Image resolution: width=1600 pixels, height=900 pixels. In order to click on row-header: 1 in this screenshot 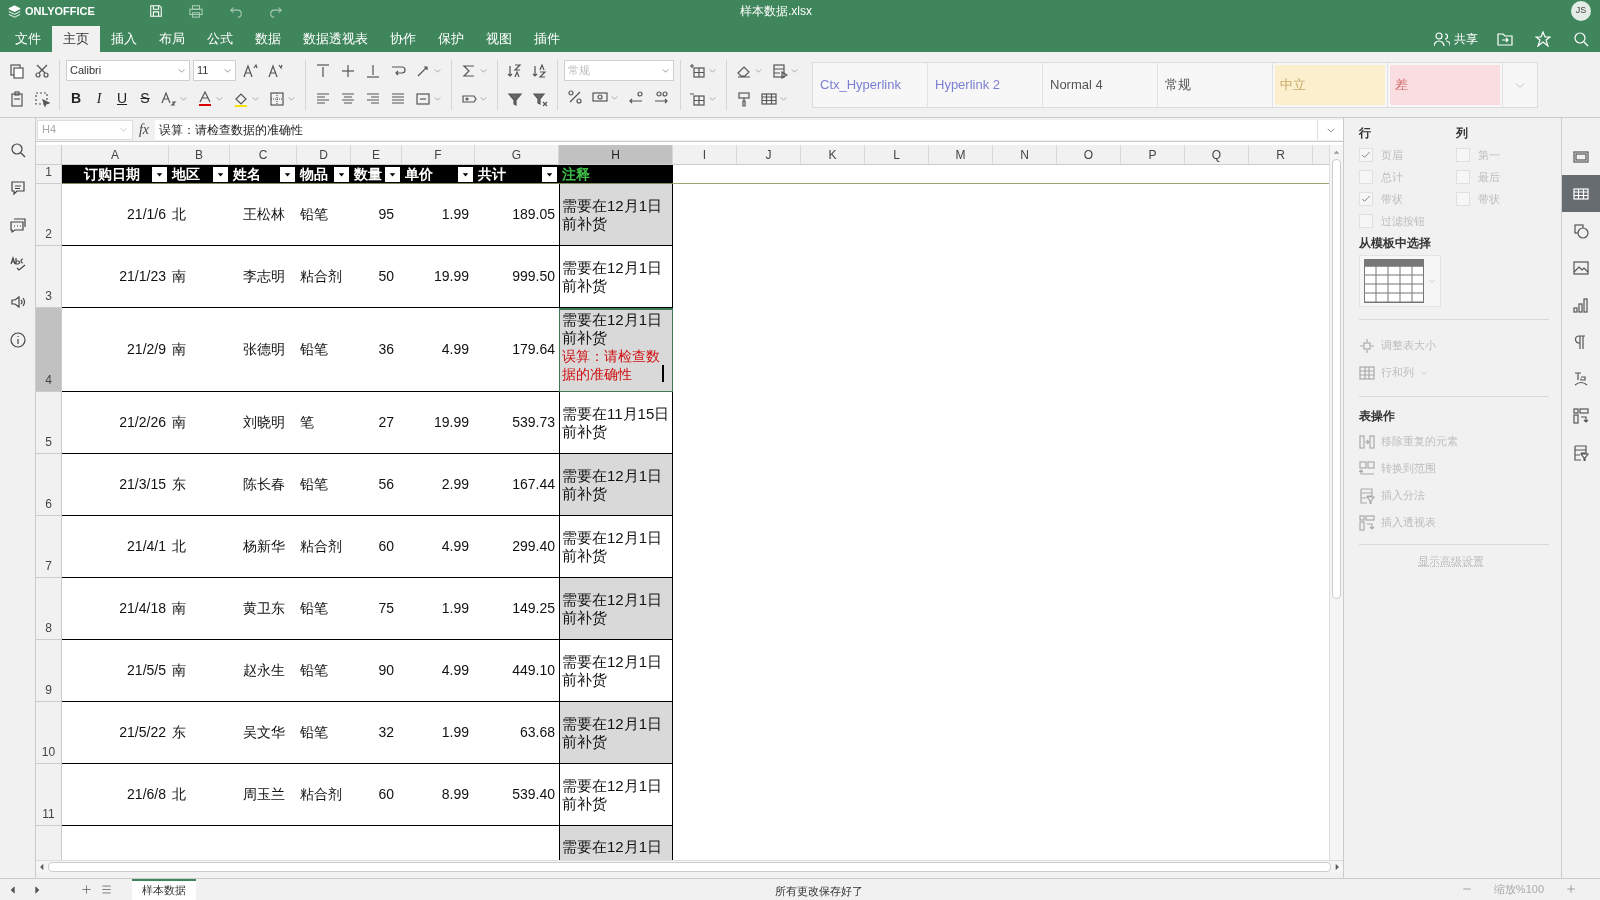, I will do `click(49, 174)`.